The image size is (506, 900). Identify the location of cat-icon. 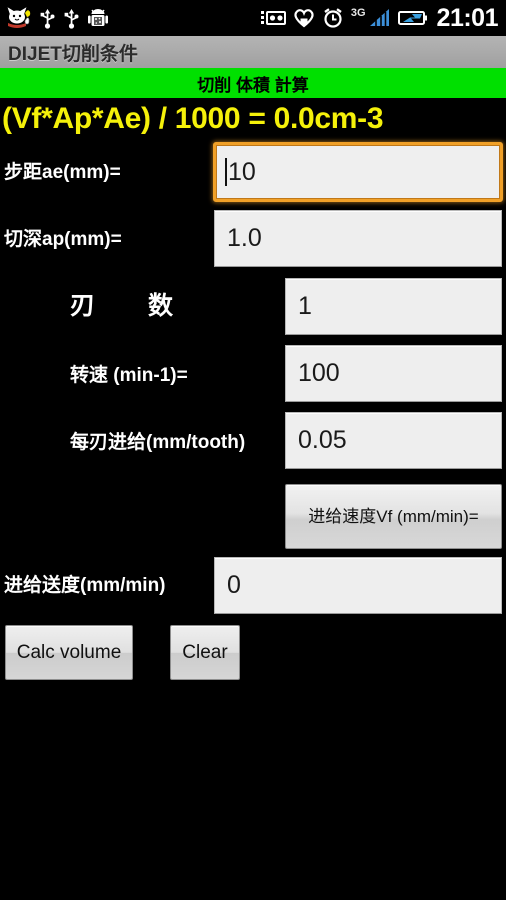
(19, 17).